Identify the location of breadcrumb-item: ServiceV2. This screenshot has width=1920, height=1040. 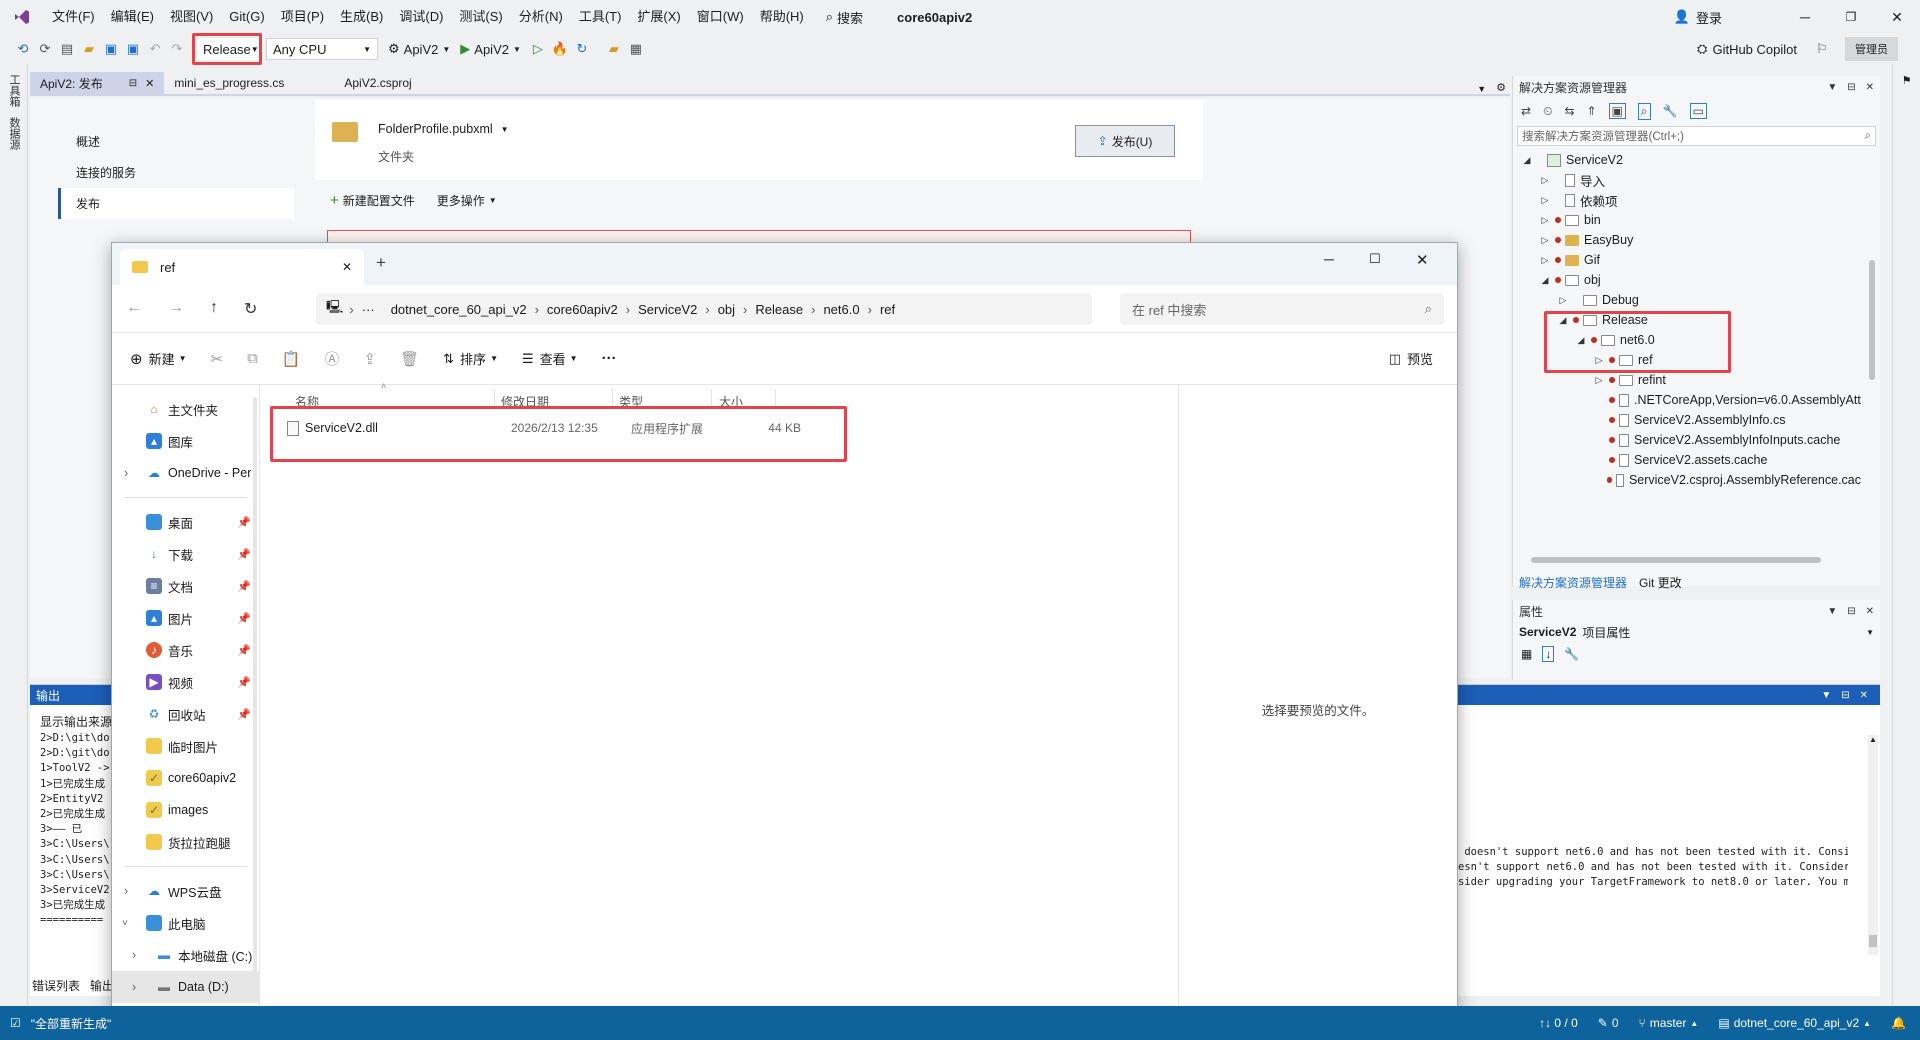
(667, 309).